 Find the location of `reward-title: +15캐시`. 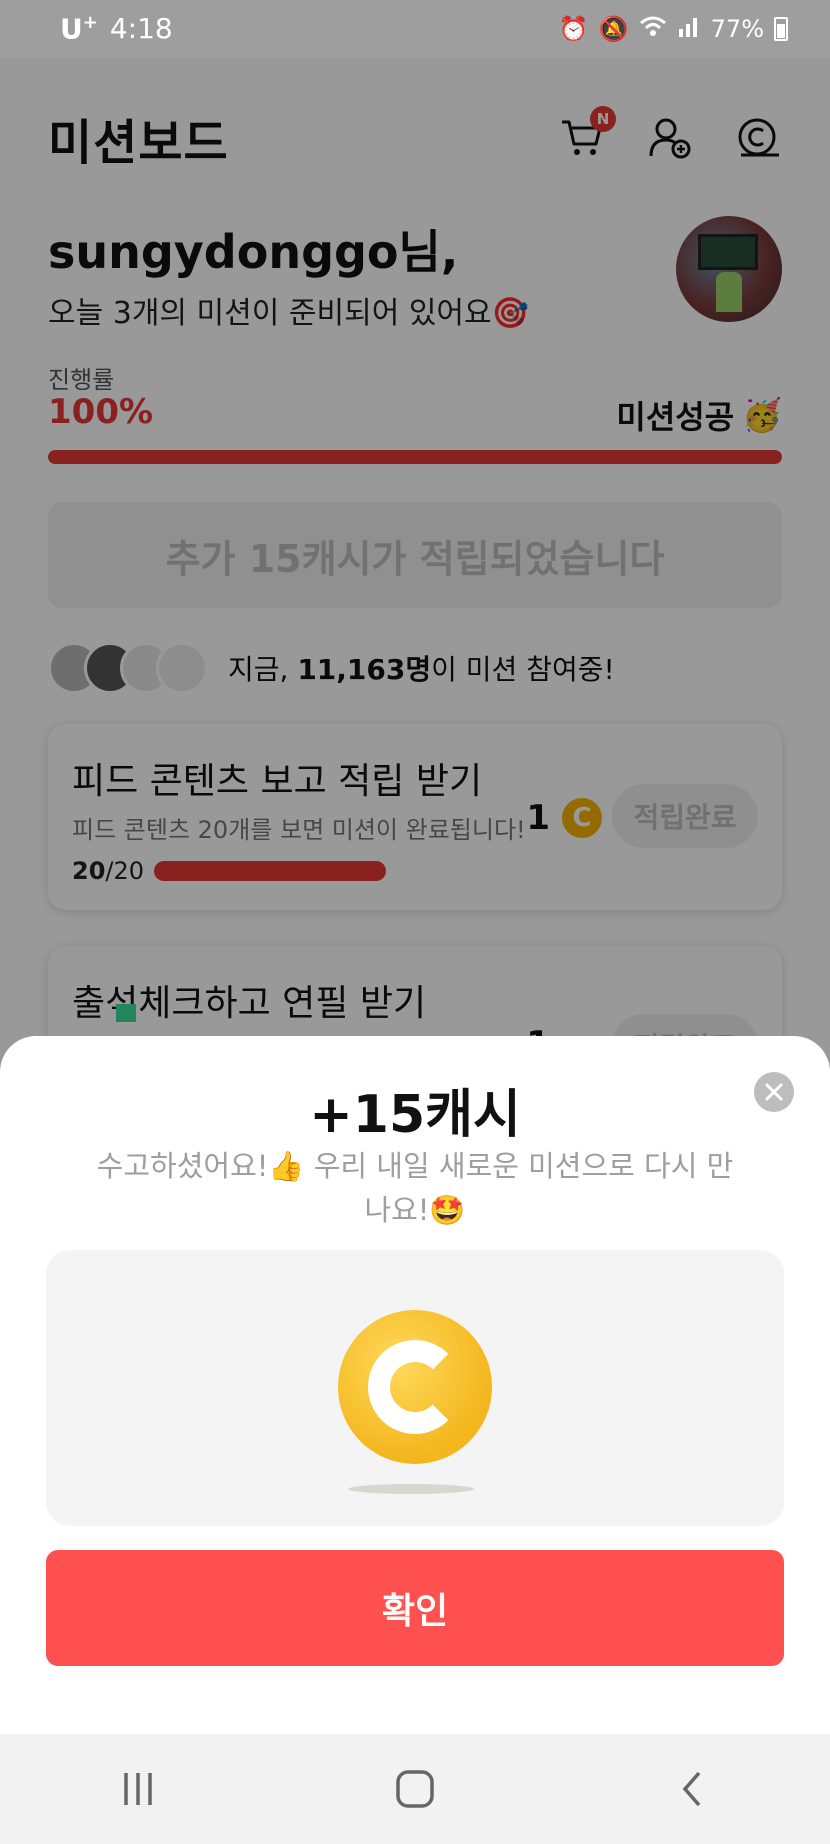

reward-title: +15캐시 is located at coordinates (415, 1115).